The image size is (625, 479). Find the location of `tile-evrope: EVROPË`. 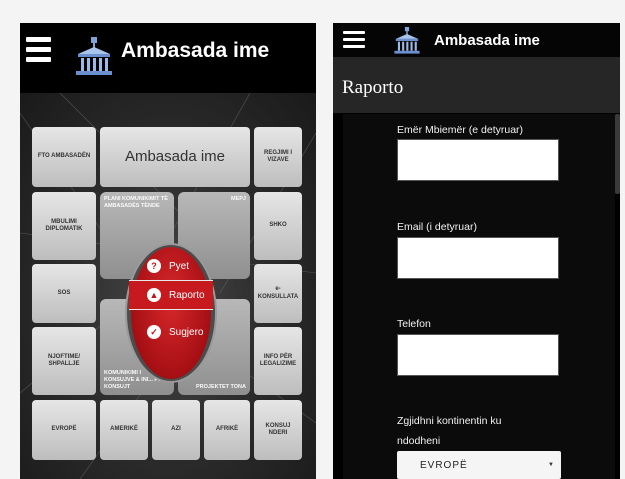

tile-evrope: EVROPË is located at coordinates (64, 430).